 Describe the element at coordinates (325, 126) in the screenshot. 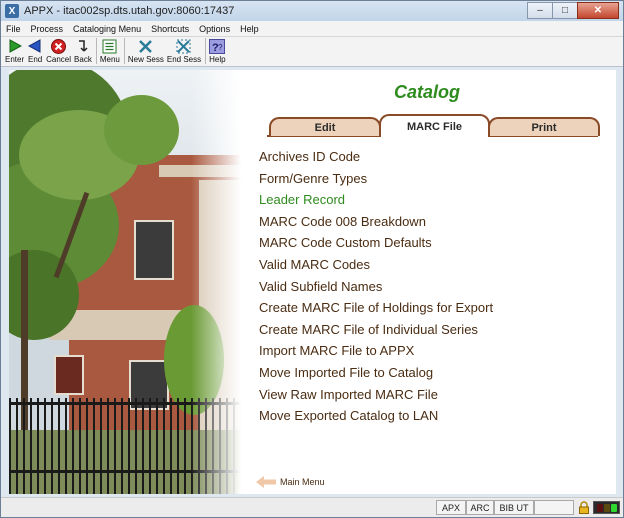

I see `tab-edit: Edit` at that location.